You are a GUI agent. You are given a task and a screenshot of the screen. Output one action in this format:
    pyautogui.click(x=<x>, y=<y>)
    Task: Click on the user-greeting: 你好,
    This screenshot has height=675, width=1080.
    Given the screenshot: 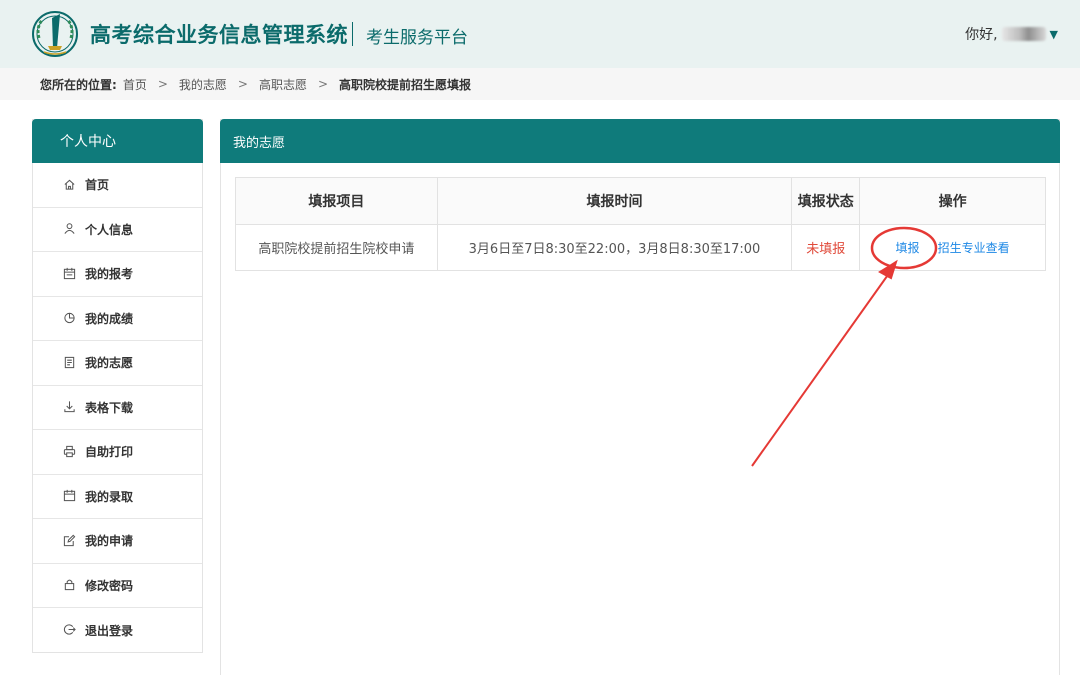 What is the action you would take?
    pyautogui.click(x=981, y=35)
    